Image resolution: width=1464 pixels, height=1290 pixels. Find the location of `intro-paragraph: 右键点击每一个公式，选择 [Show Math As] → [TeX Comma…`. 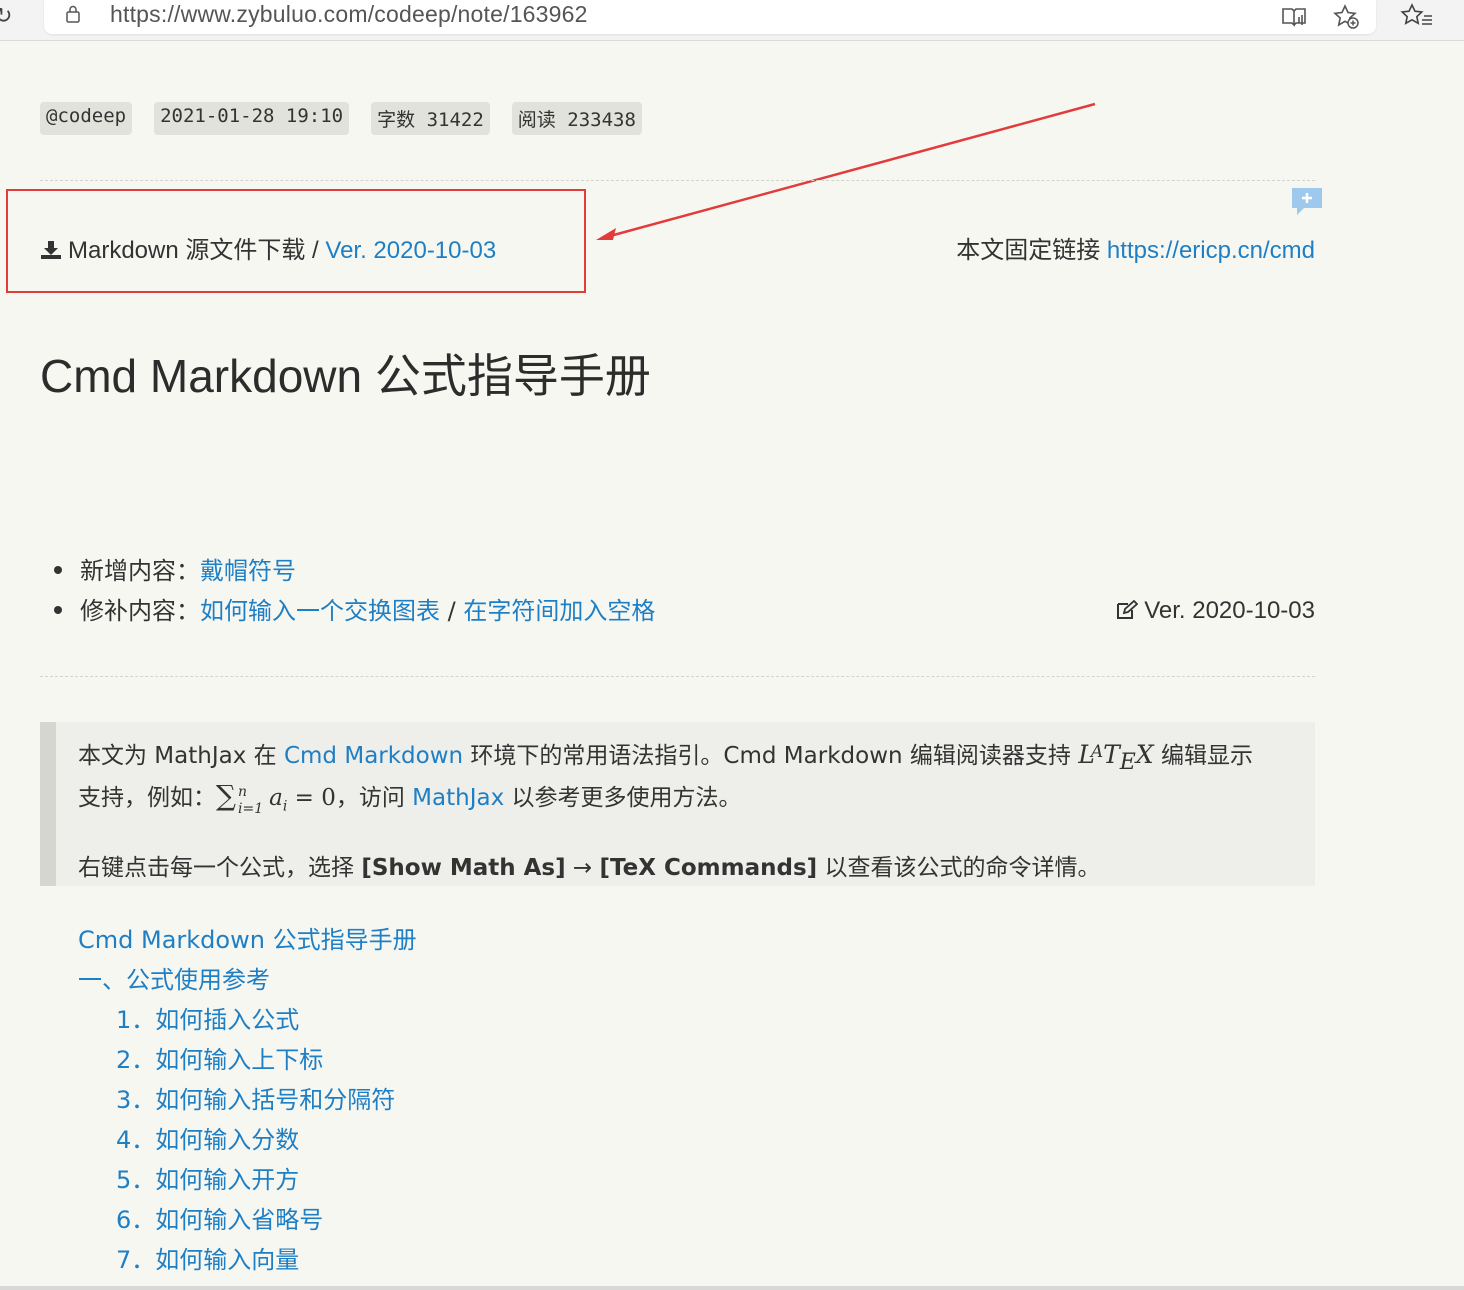

intro-paragraph: 右键点击每一个公式，选择 [Show Math As] → [TeX Comma… is located at coordinates (685, 868).